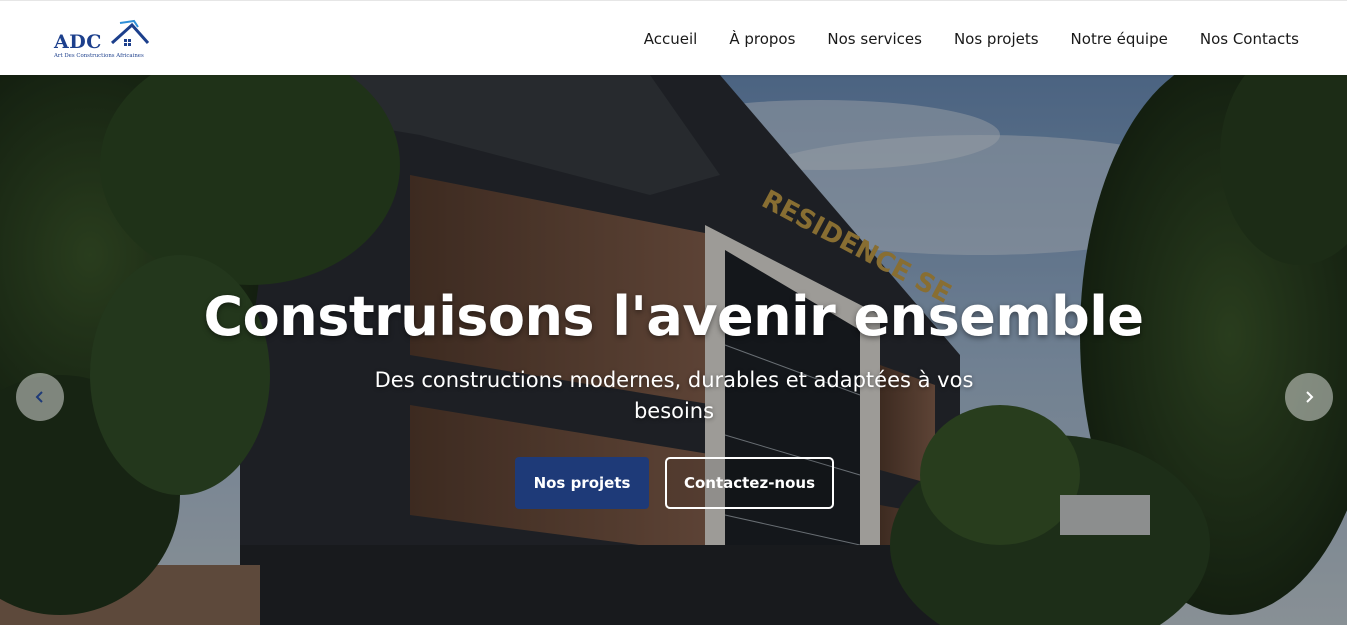  I want to click on brand-logo: ADC Art Des Constructions Africaines, so click(102, 40).